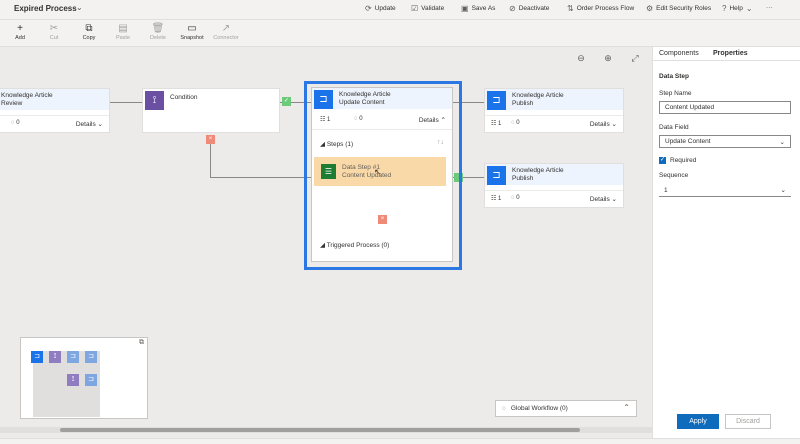 This screenshot has height=444, width=800. I want to click on sequence-select: 1 ⌄, so click(725, 190).